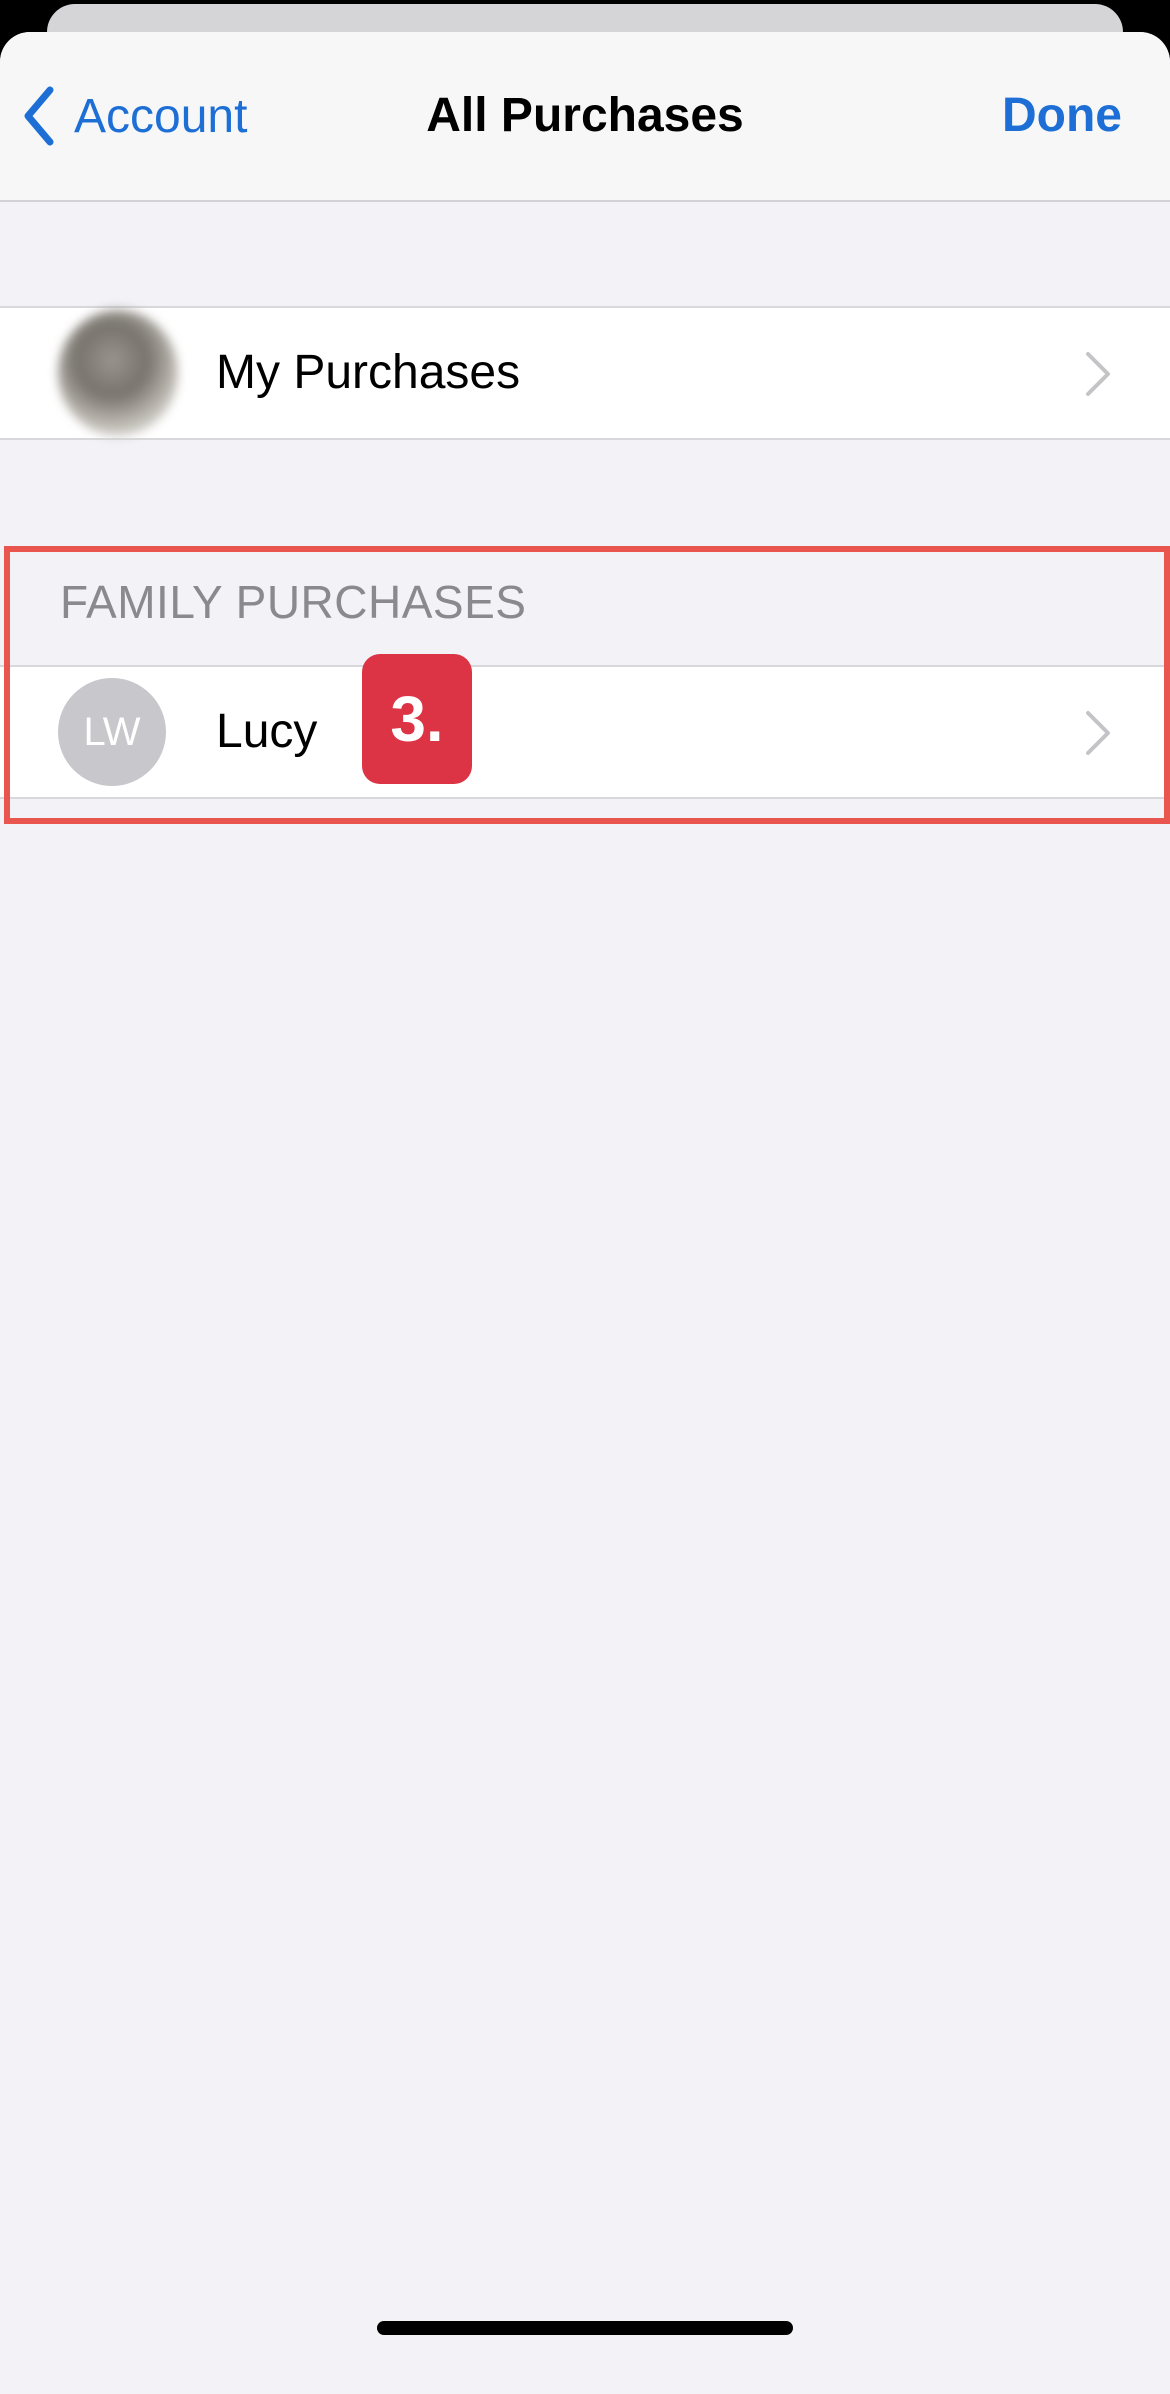 The image size is (1170, 2394). Describe the element at coordinates (161, 116) in the screenshot. I see `back-button-label: Account` at that location.